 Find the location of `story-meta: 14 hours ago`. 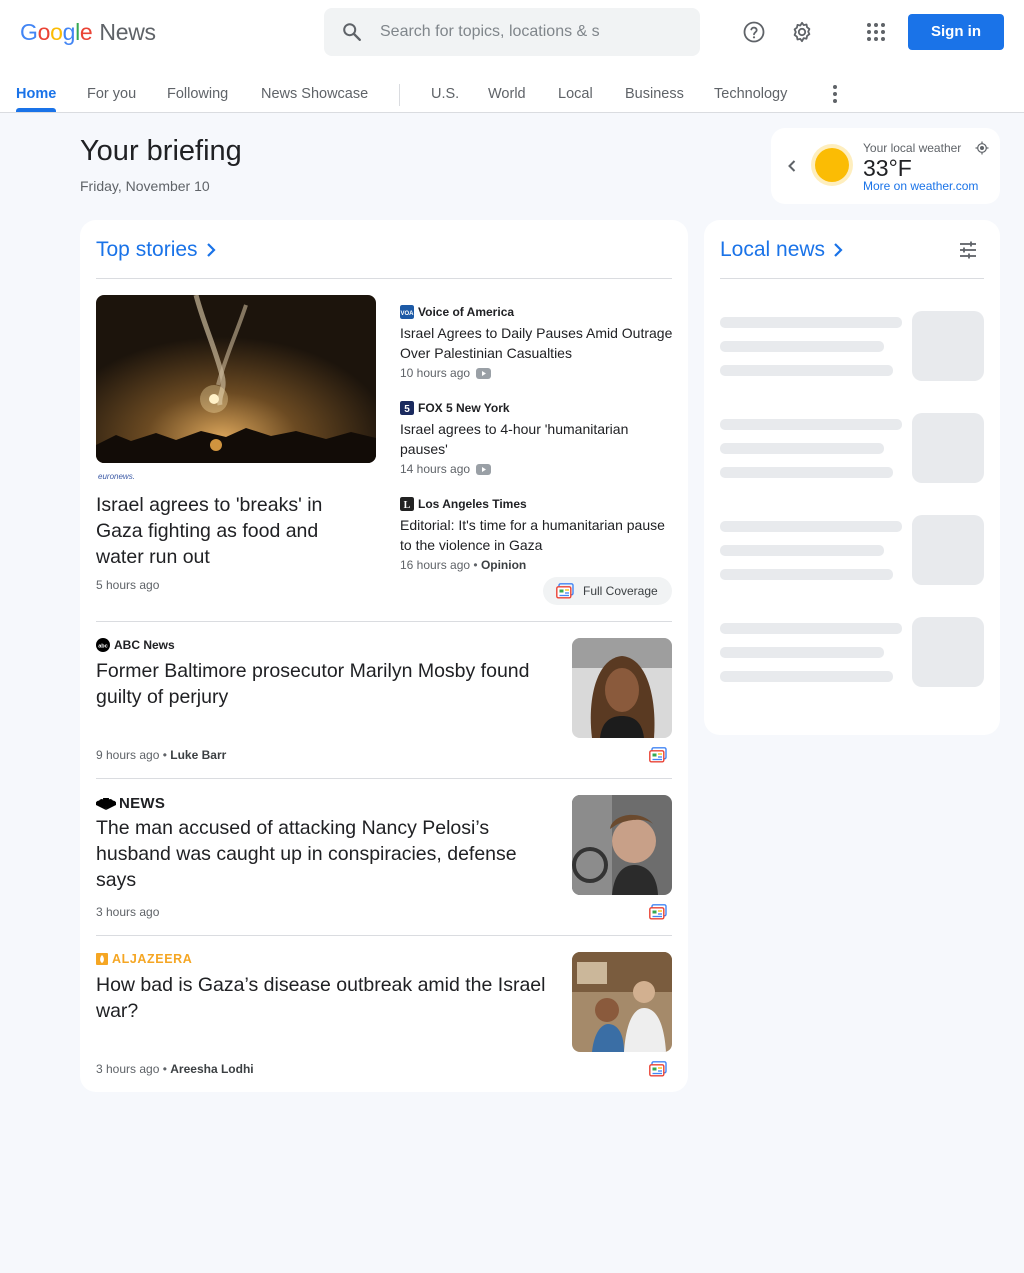

story-meta: 14 hours ago is located at coordinates (538, 469).